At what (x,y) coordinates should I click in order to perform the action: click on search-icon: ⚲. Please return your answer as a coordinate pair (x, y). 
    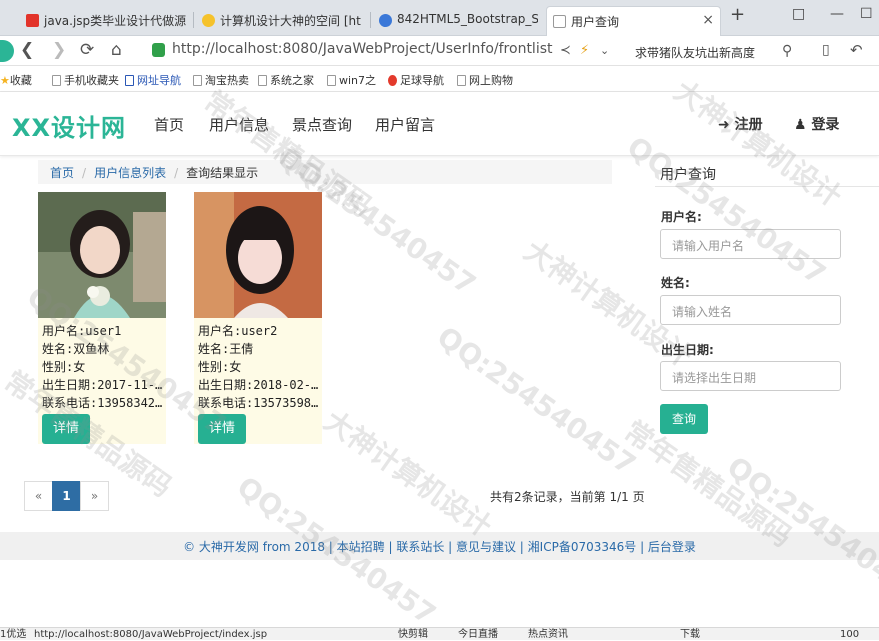
    Looking at the image, I should click on (787, 51).